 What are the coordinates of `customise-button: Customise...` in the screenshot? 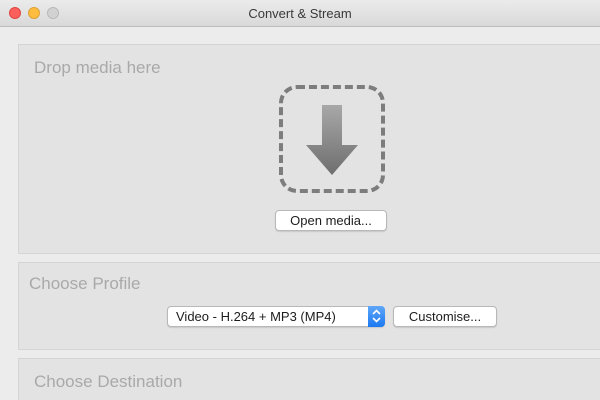 It's located at (445, 316).